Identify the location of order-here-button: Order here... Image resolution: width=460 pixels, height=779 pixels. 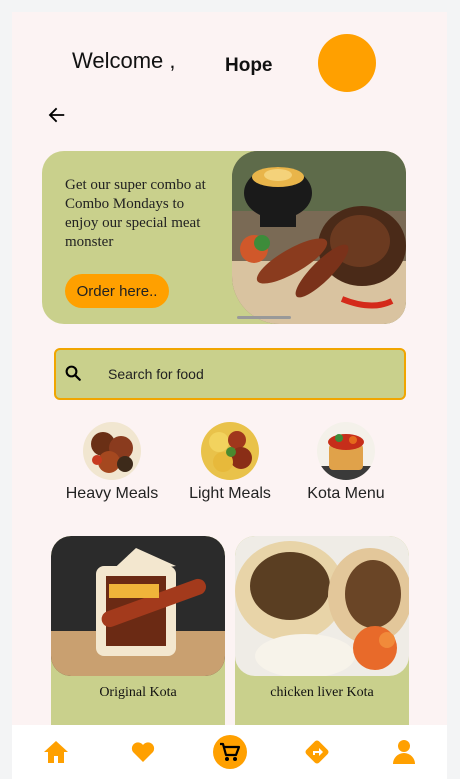
(117, 291).